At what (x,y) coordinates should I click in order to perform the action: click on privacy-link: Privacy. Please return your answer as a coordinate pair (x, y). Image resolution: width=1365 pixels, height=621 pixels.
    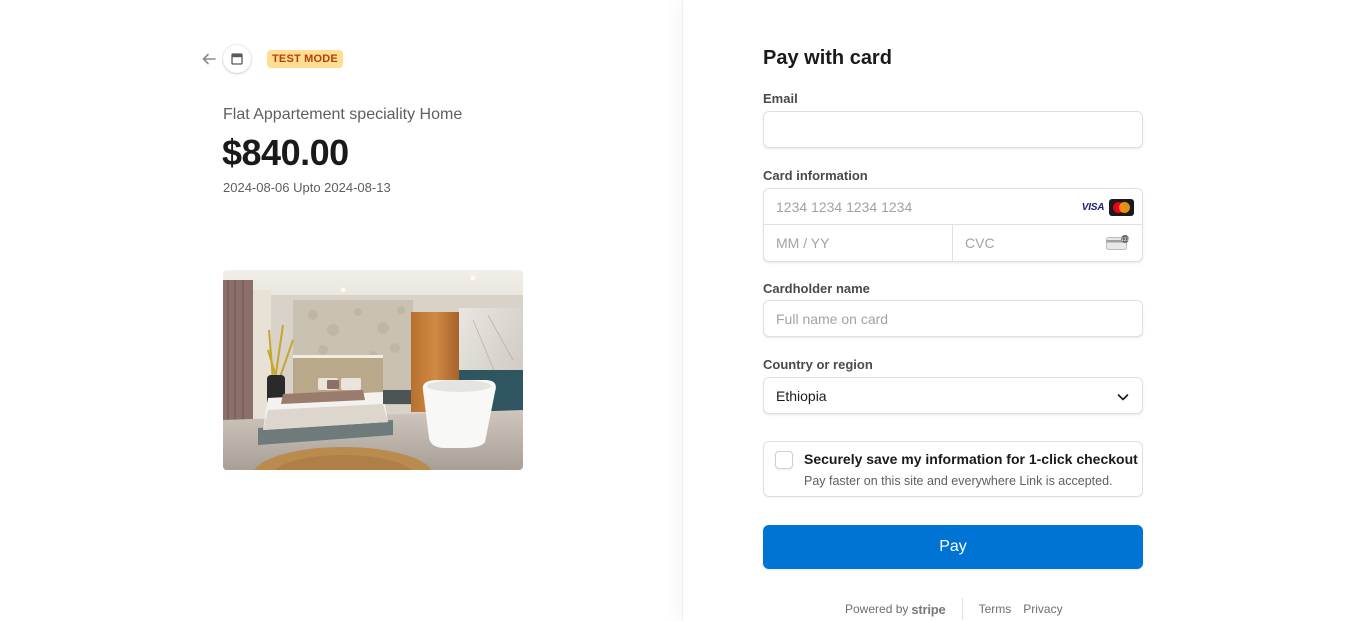
    Looking at the image, I should click on (1042, 609).